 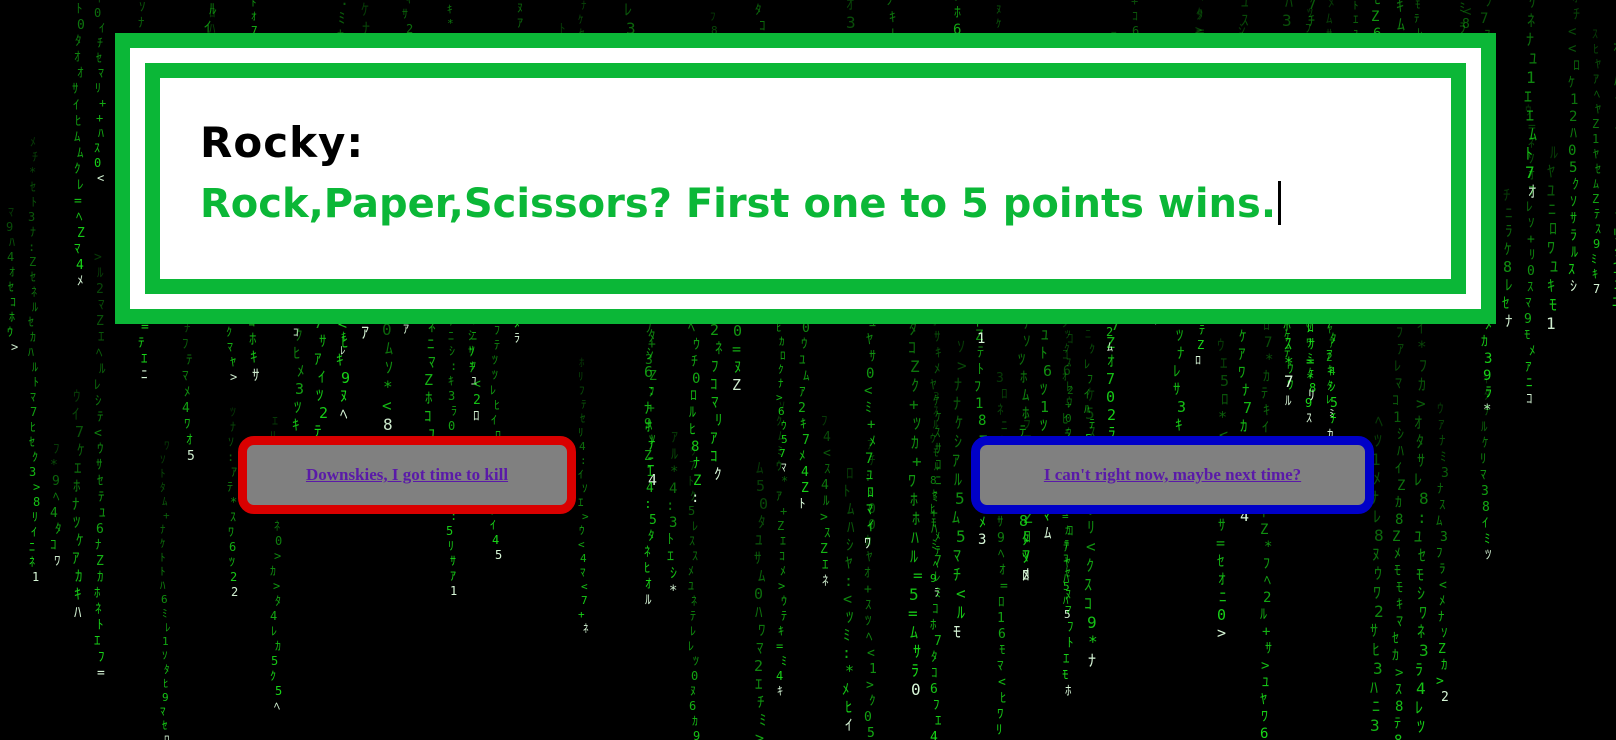 I want to click on rain-glyph: ﾘ, so click(x=719, y=420).